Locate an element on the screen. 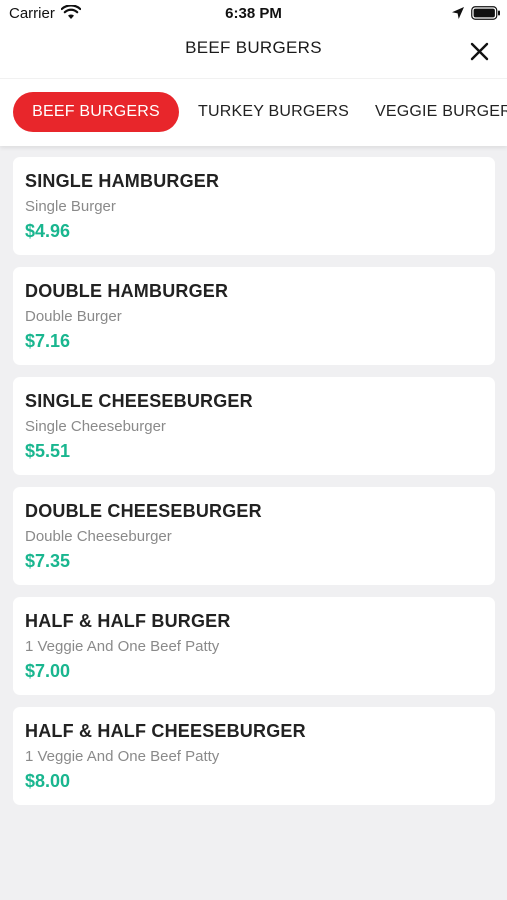 This screenshot has height=900, width=507. item-price: $7.00 is located at coordinates (48, 671).